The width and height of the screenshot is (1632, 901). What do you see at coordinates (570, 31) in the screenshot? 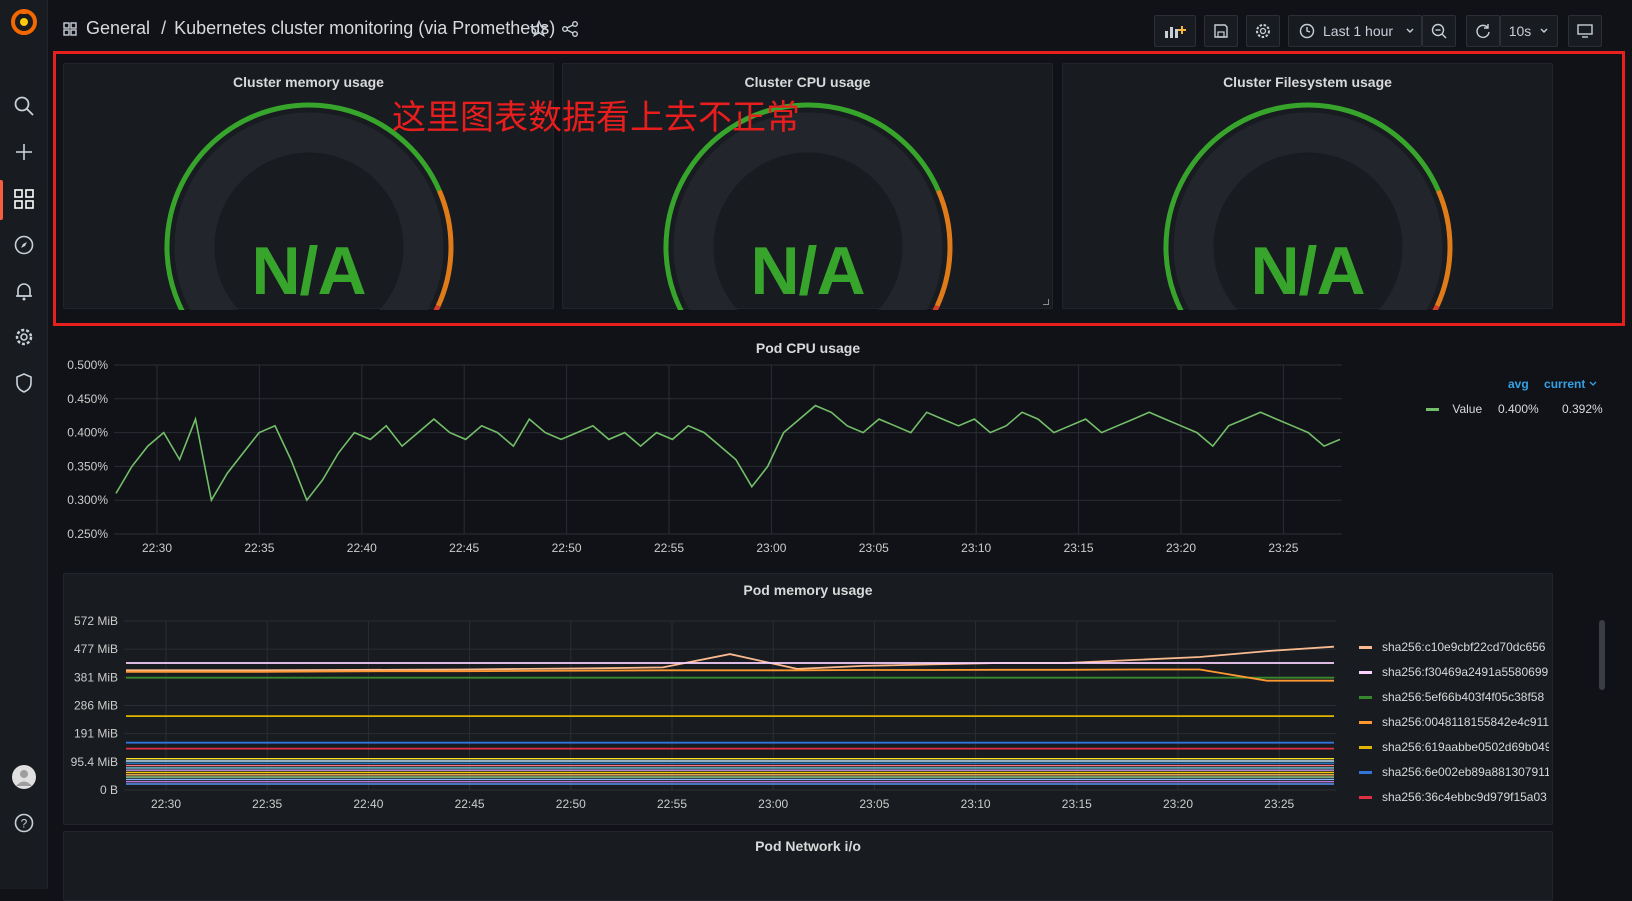
I see `share-icon` at bounding box center [570, 31].